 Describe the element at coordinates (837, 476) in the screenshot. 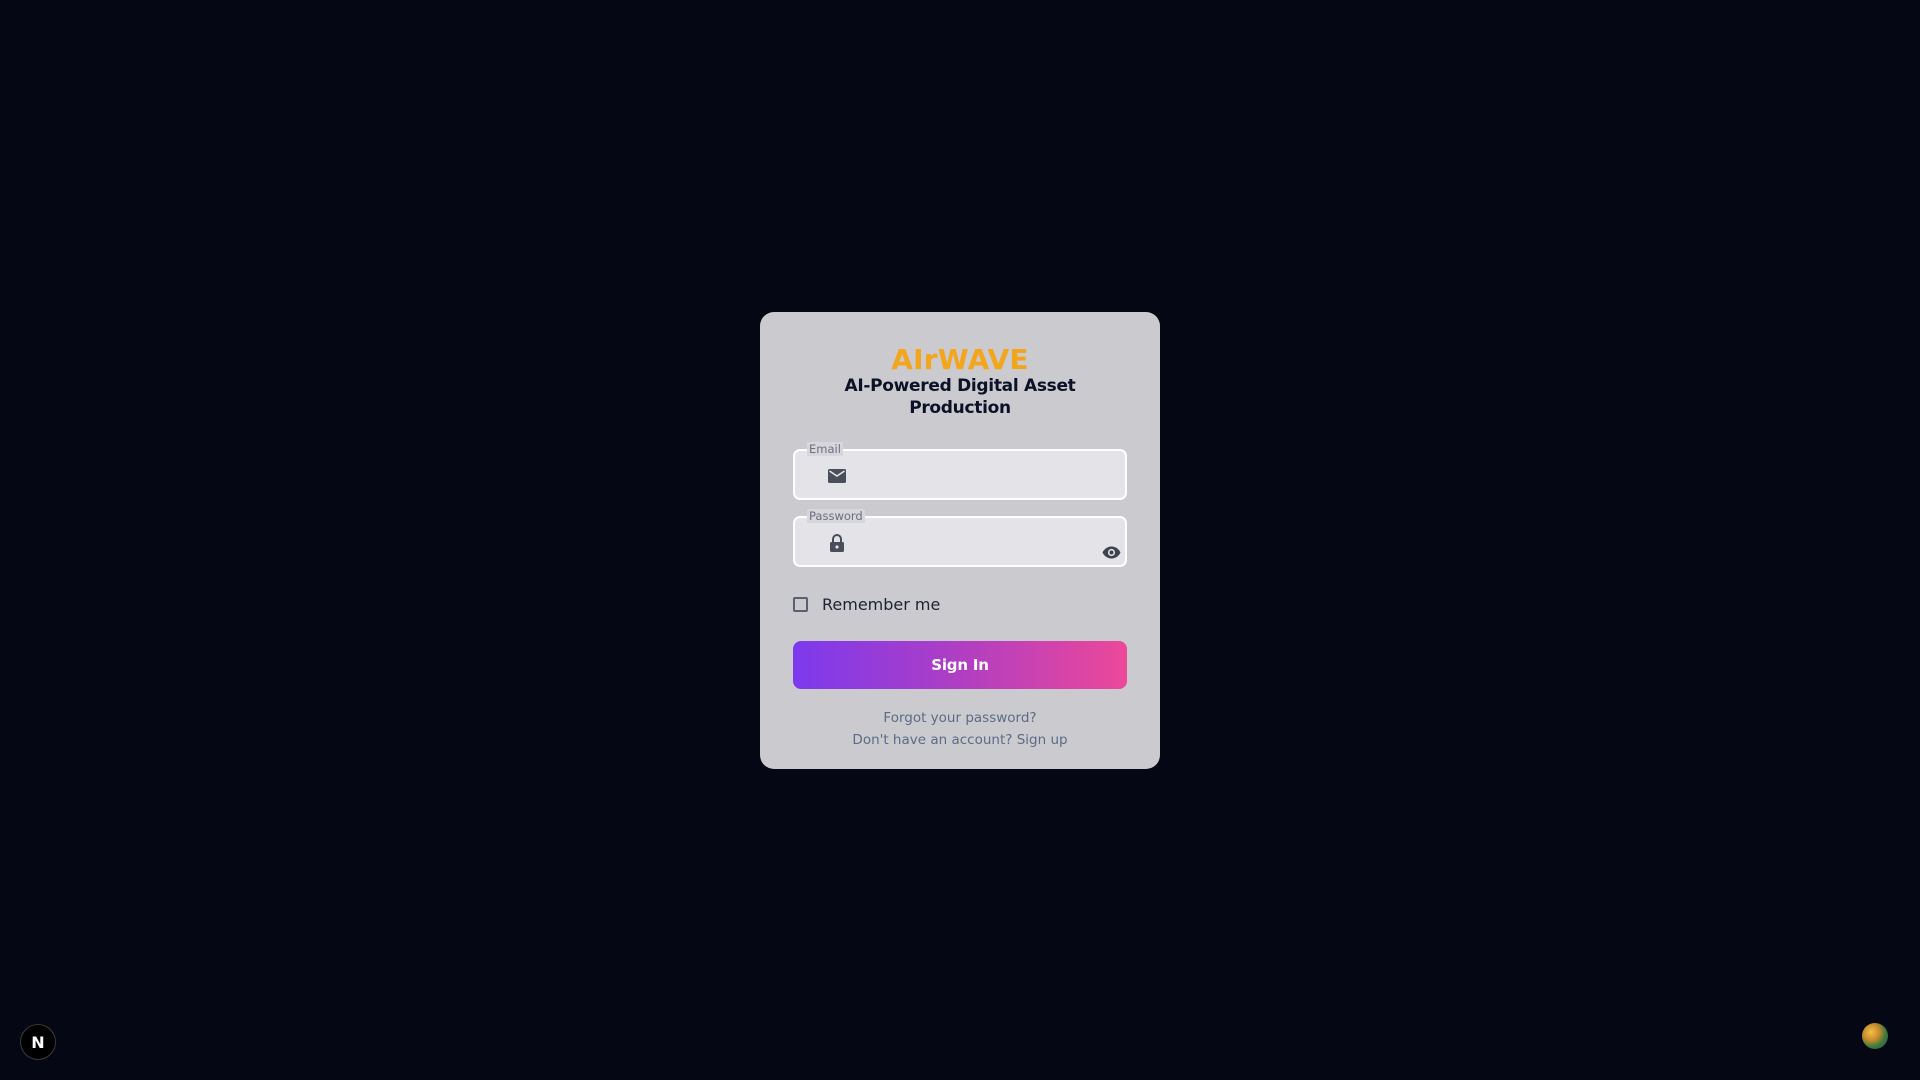

I see `mail-icon` at that location.